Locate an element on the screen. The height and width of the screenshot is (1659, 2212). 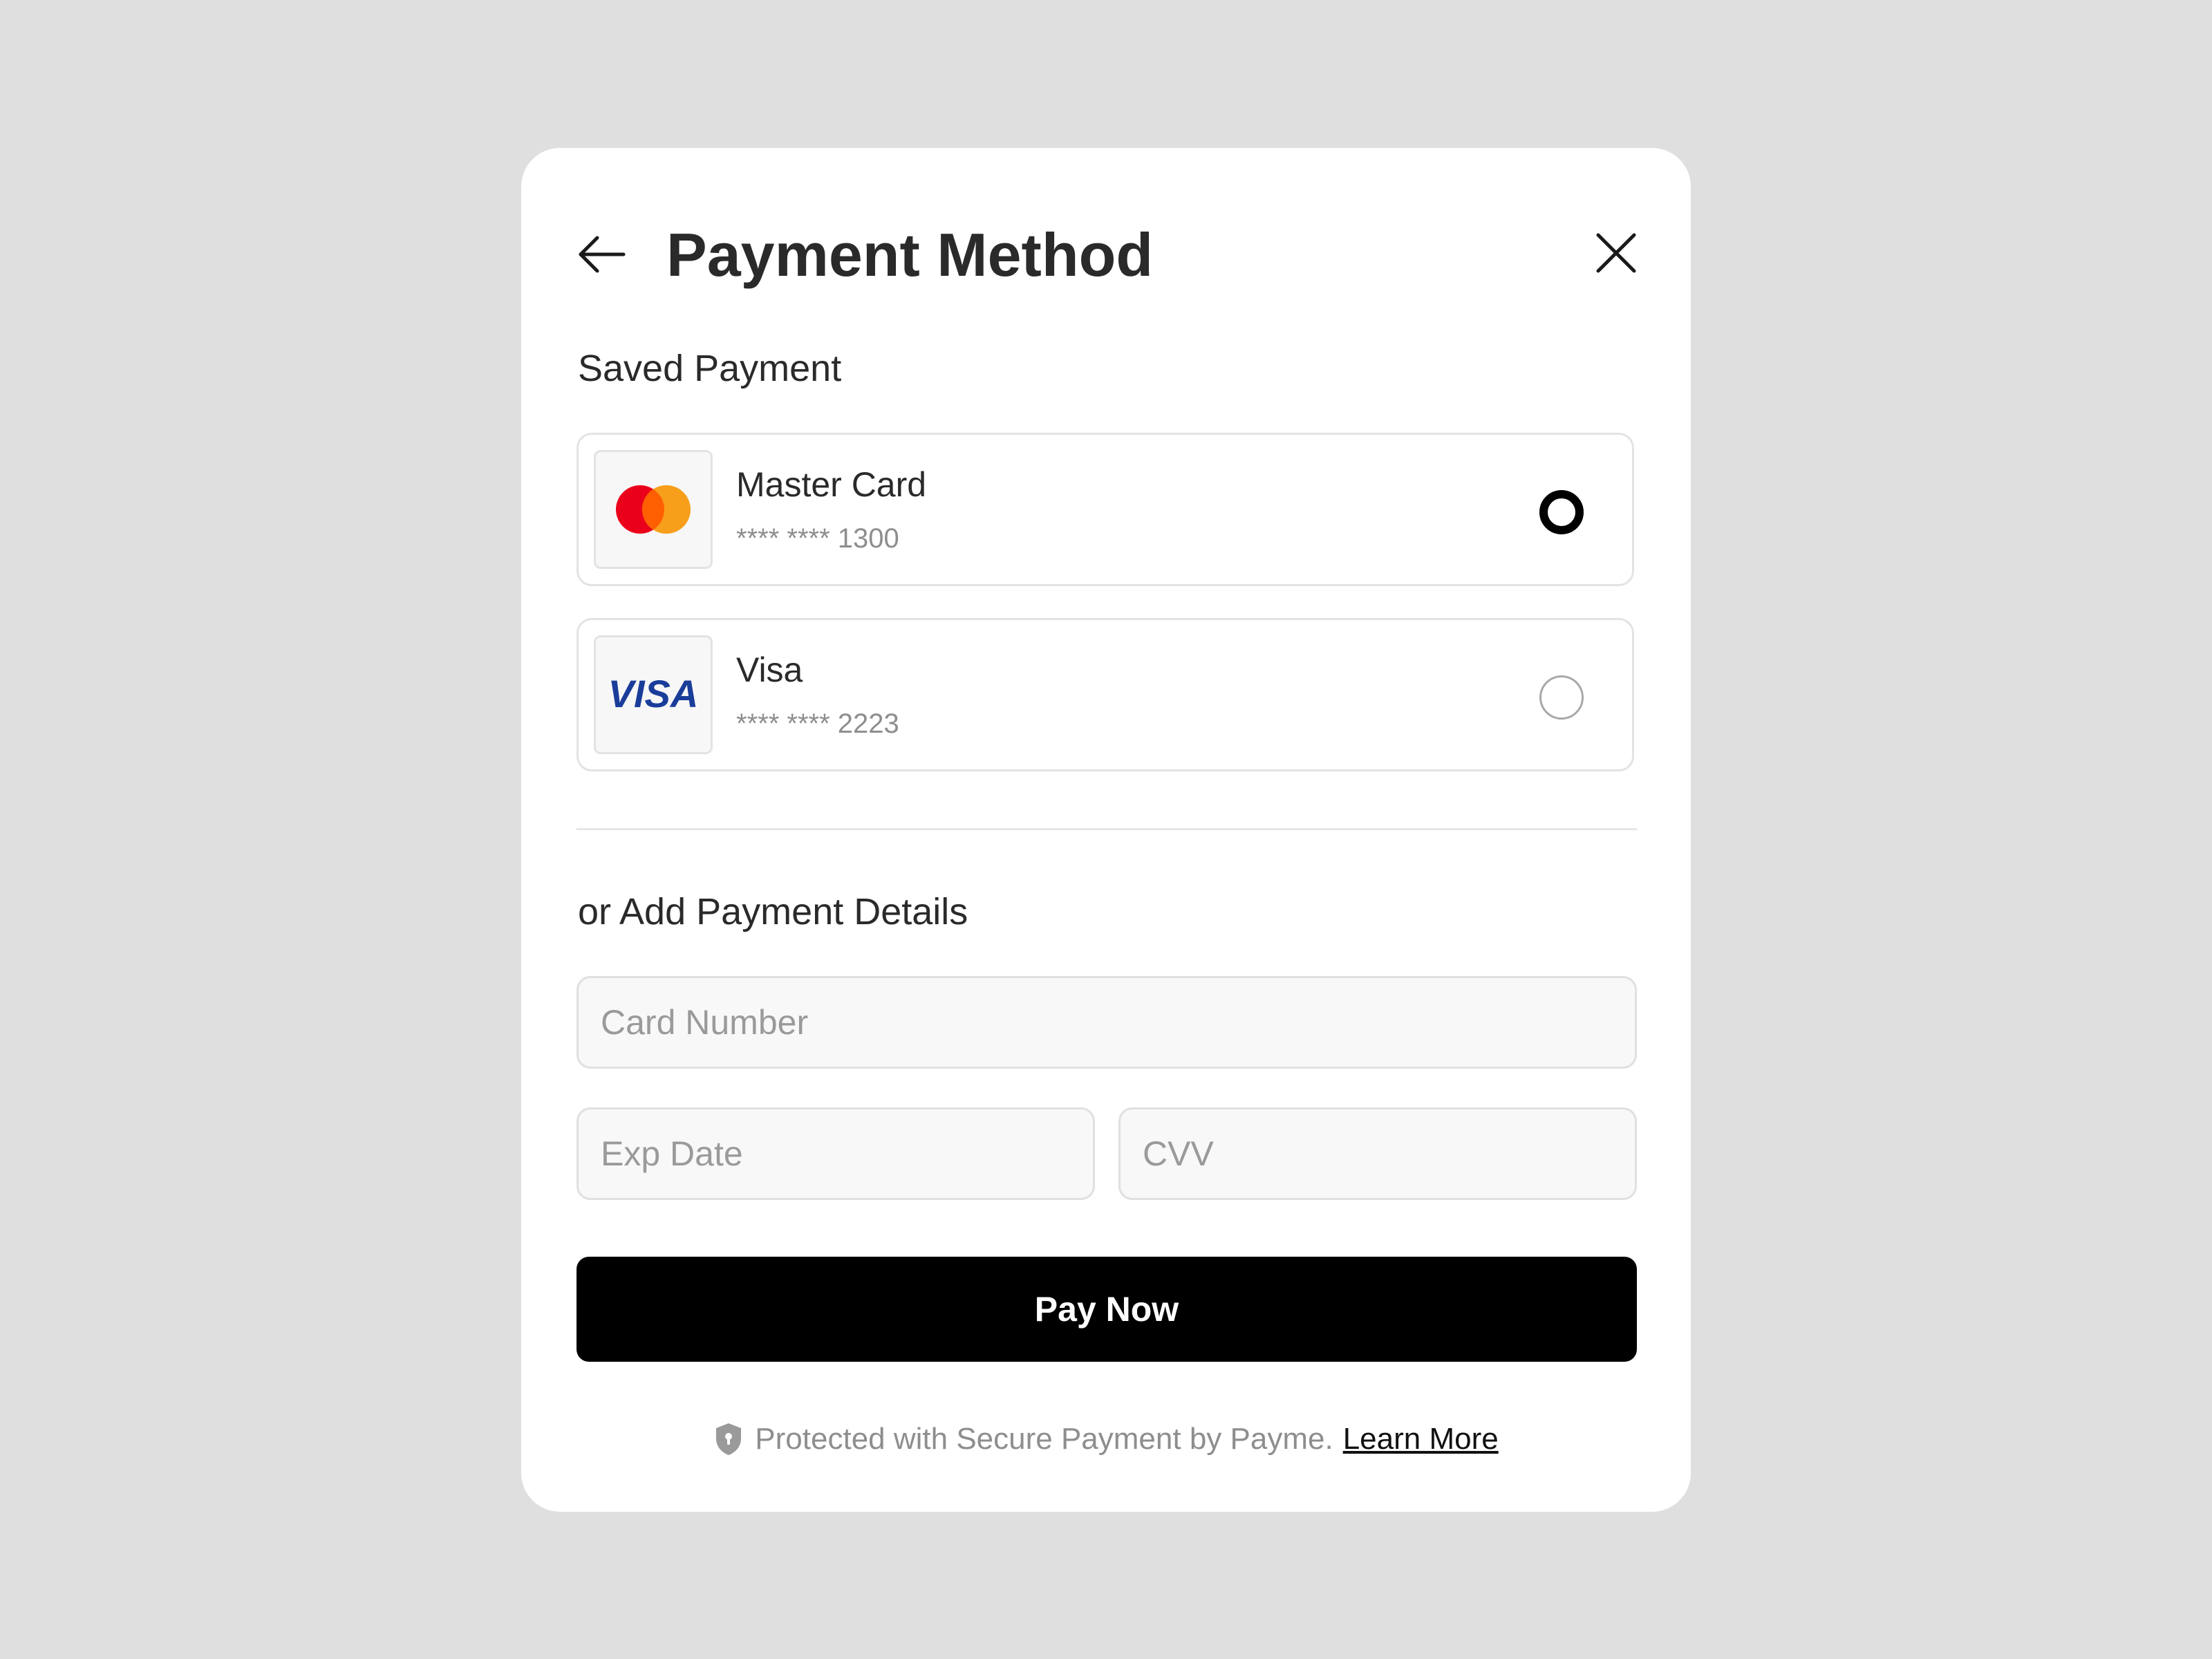
arrow-left-icon is located at coordinates (602, 255).